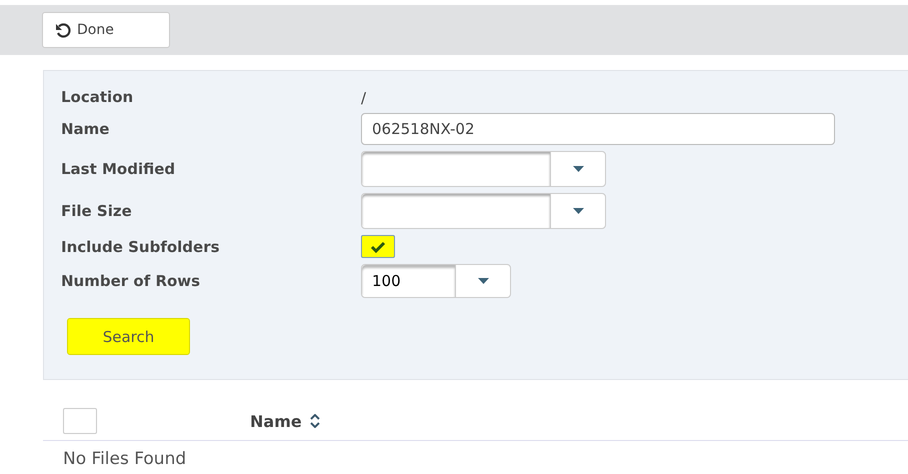  Describe the element at coordinates (125, 459) in the screenshot. I see `empty-message: No Files Found` at that location.